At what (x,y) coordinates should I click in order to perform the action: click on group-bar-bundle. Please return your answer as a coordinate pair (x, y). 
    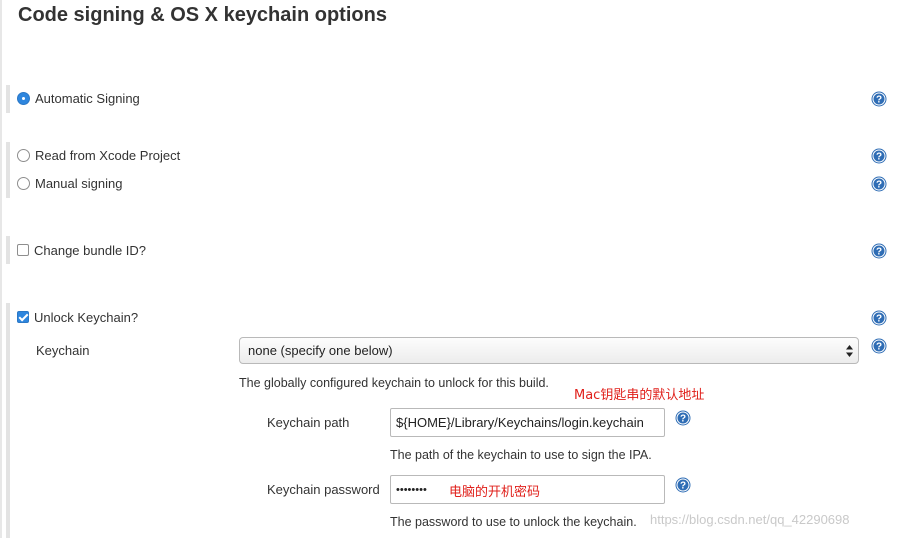
    Looking at the image, I should click on (8, 250).